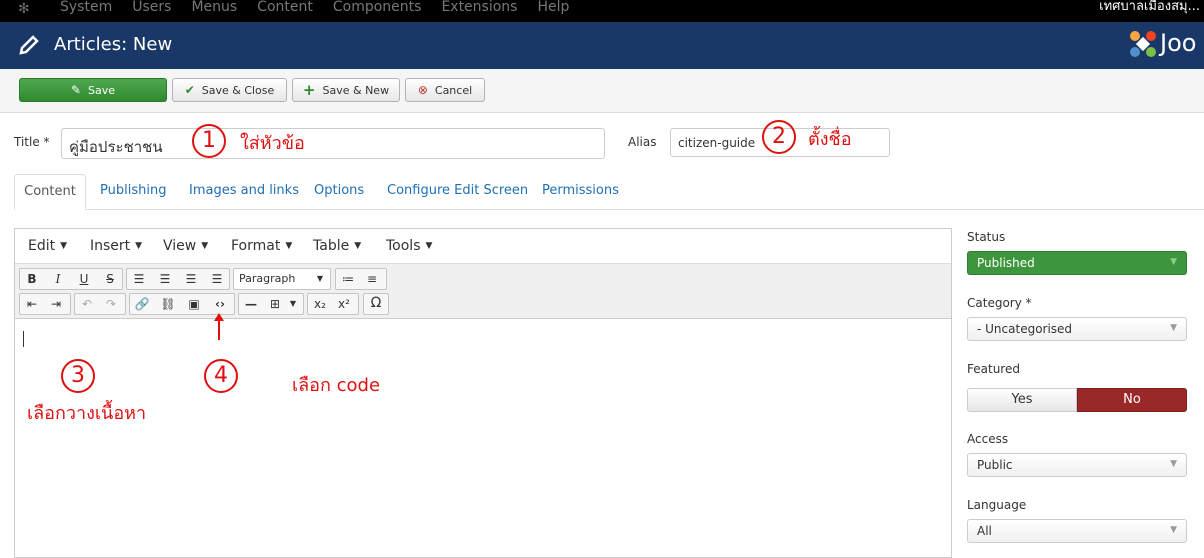 The image size is (1204, 558). I want to click on editor-menu-view: View ▼, so click(185, 246).